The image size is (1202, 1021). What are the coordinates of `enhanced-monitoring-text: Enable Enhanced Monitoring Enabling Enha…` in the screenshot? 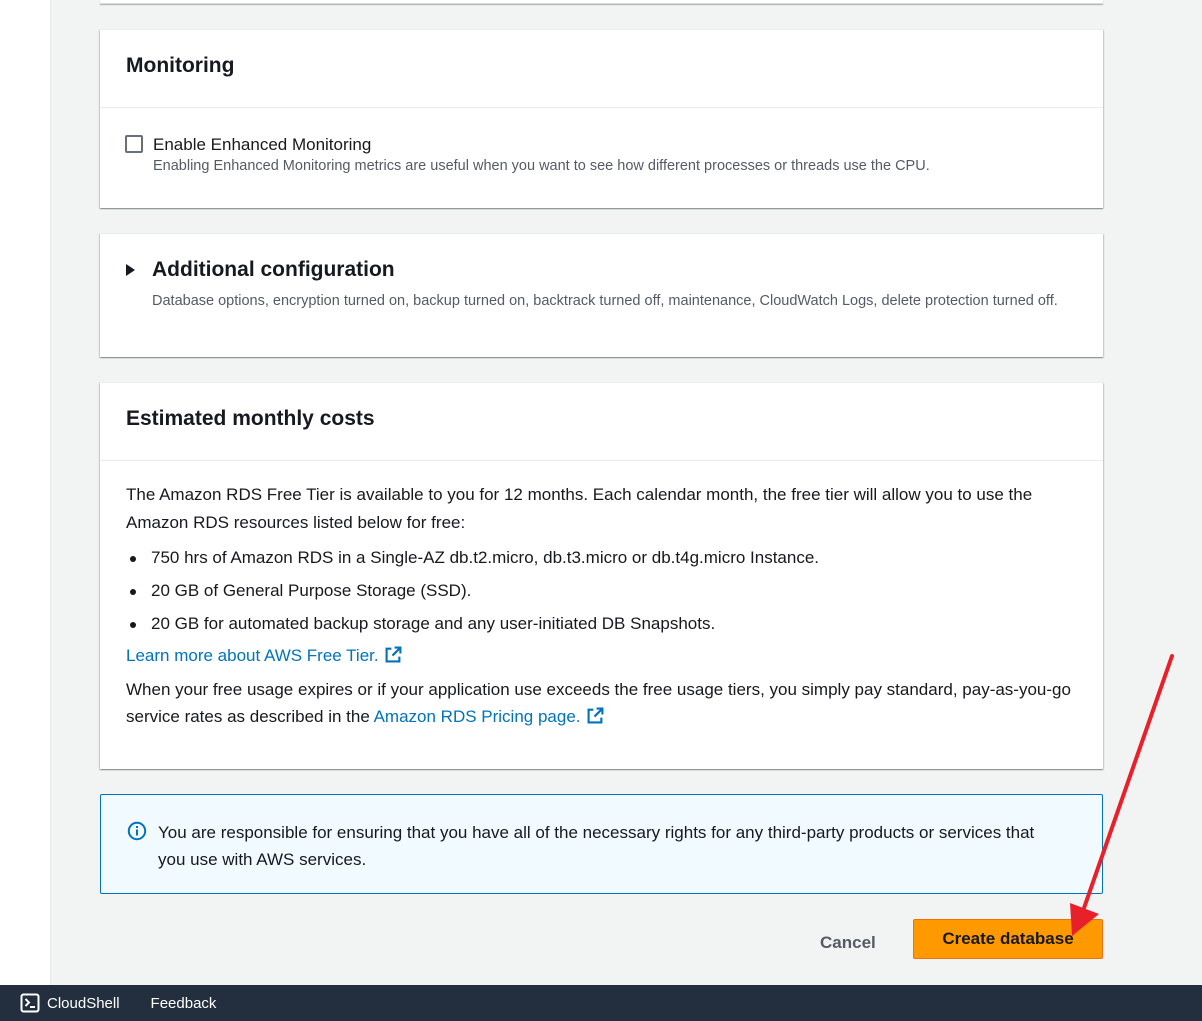 It's located at (541, 154).